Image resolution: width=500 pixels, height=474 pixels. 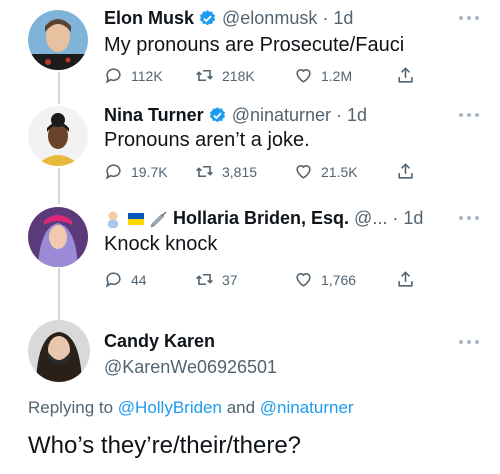 What do you see at coordinates (139, 279) in the screenshot?
I see `reply-count: 44` at bounding box center [139, 279].